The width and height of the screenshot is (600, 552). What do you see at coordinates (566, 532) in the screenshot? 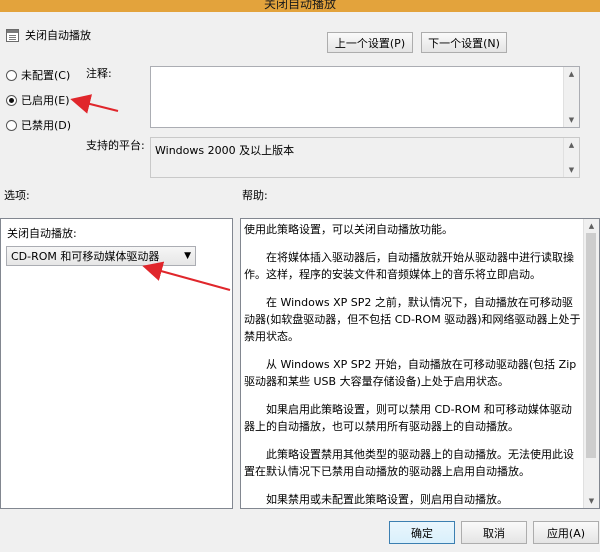
I see `apply-button: 应用(A)` at bounding box center [566, 532].